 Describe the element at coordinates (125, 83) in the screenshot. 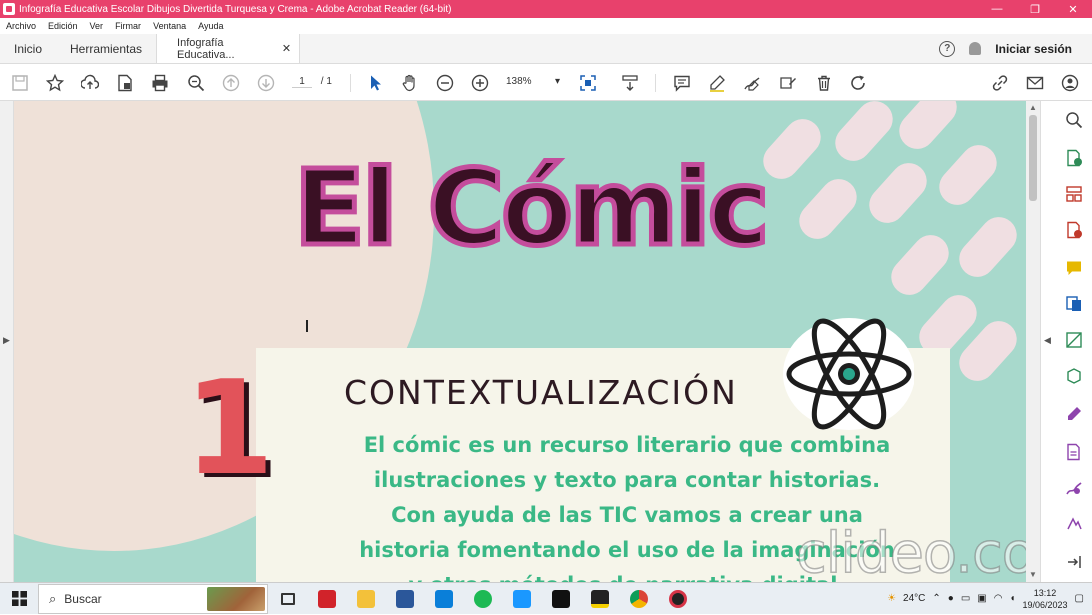

I see `create-pdf-icon` at that location.